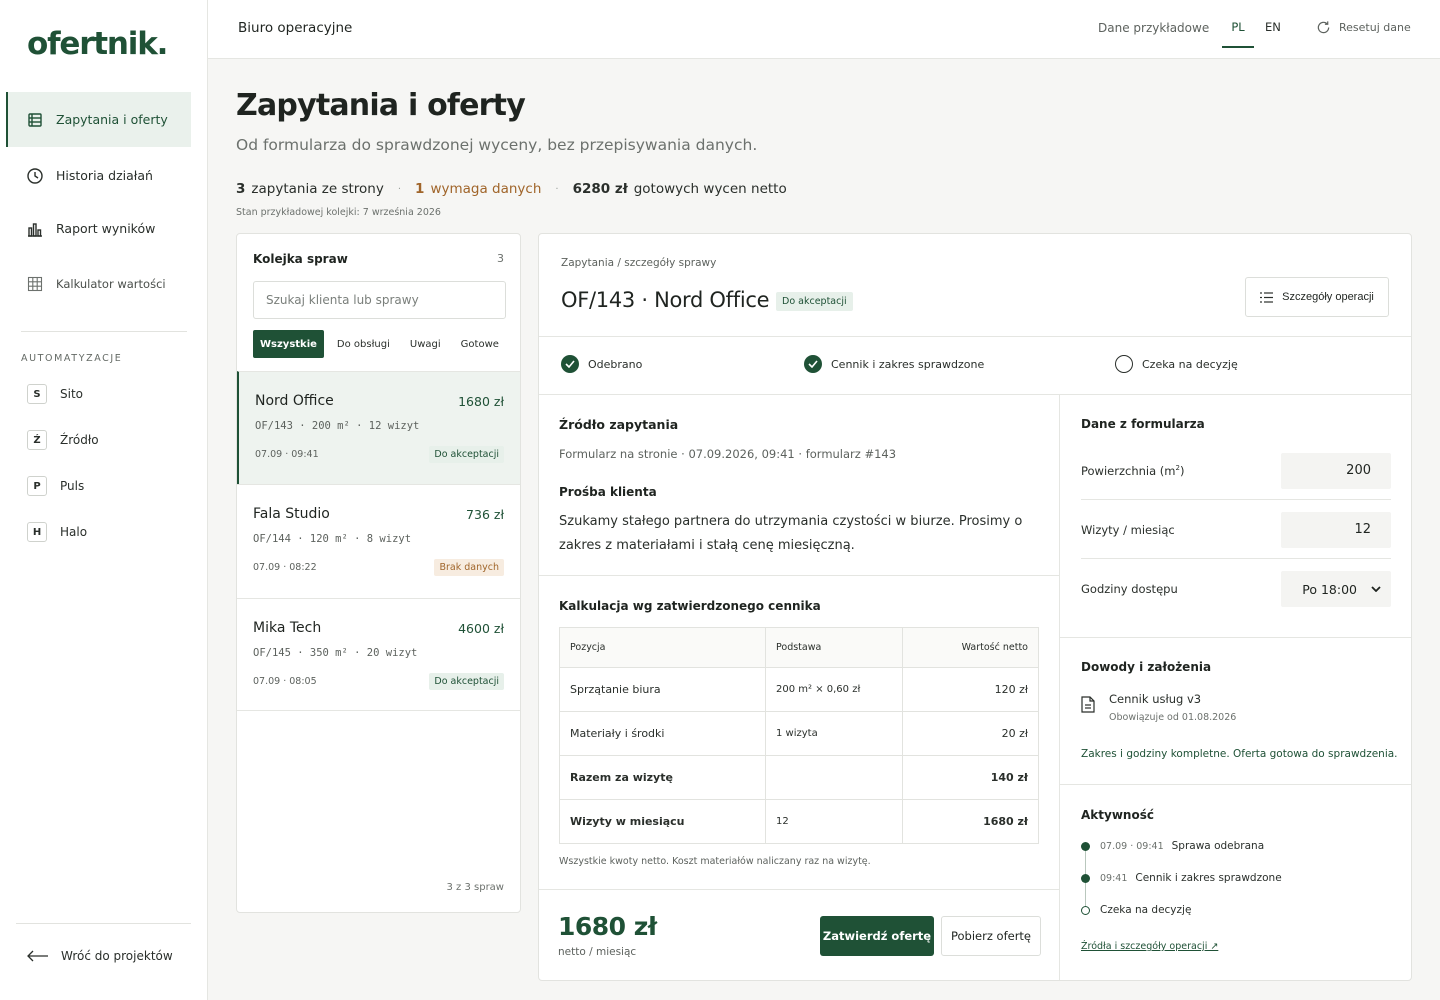 The height and width of the screenshot is (1000, 1440). I want to click on sidebar-item-calculator: Kalkulator wartości, so click(98, 283).